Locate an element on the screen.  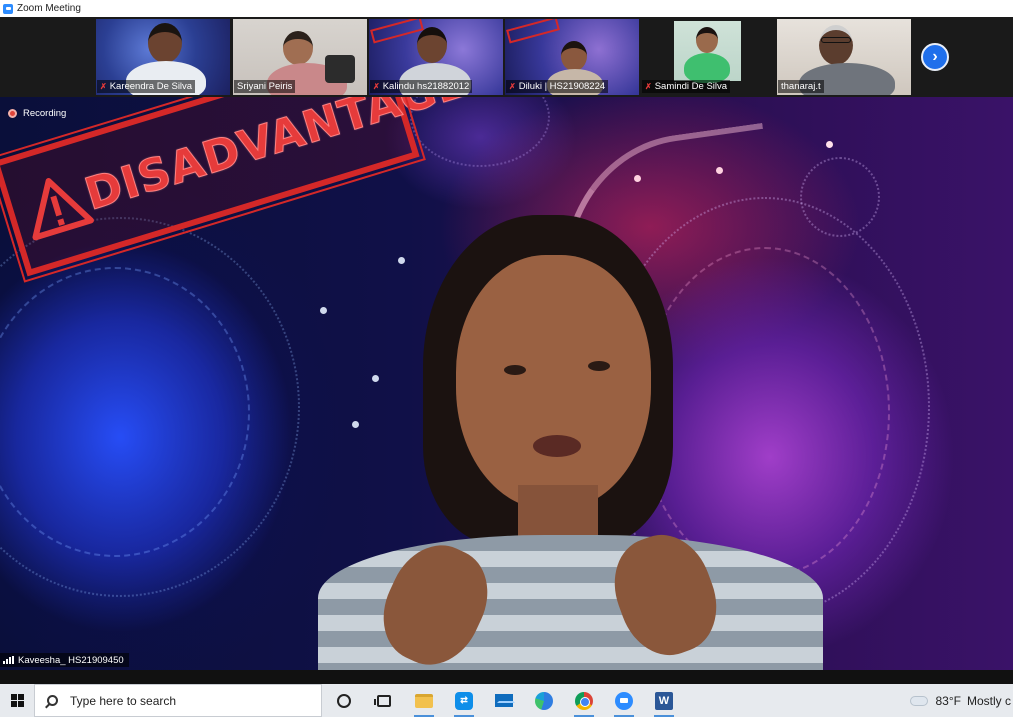
chrome-icon is located at coordinates (584, 700).